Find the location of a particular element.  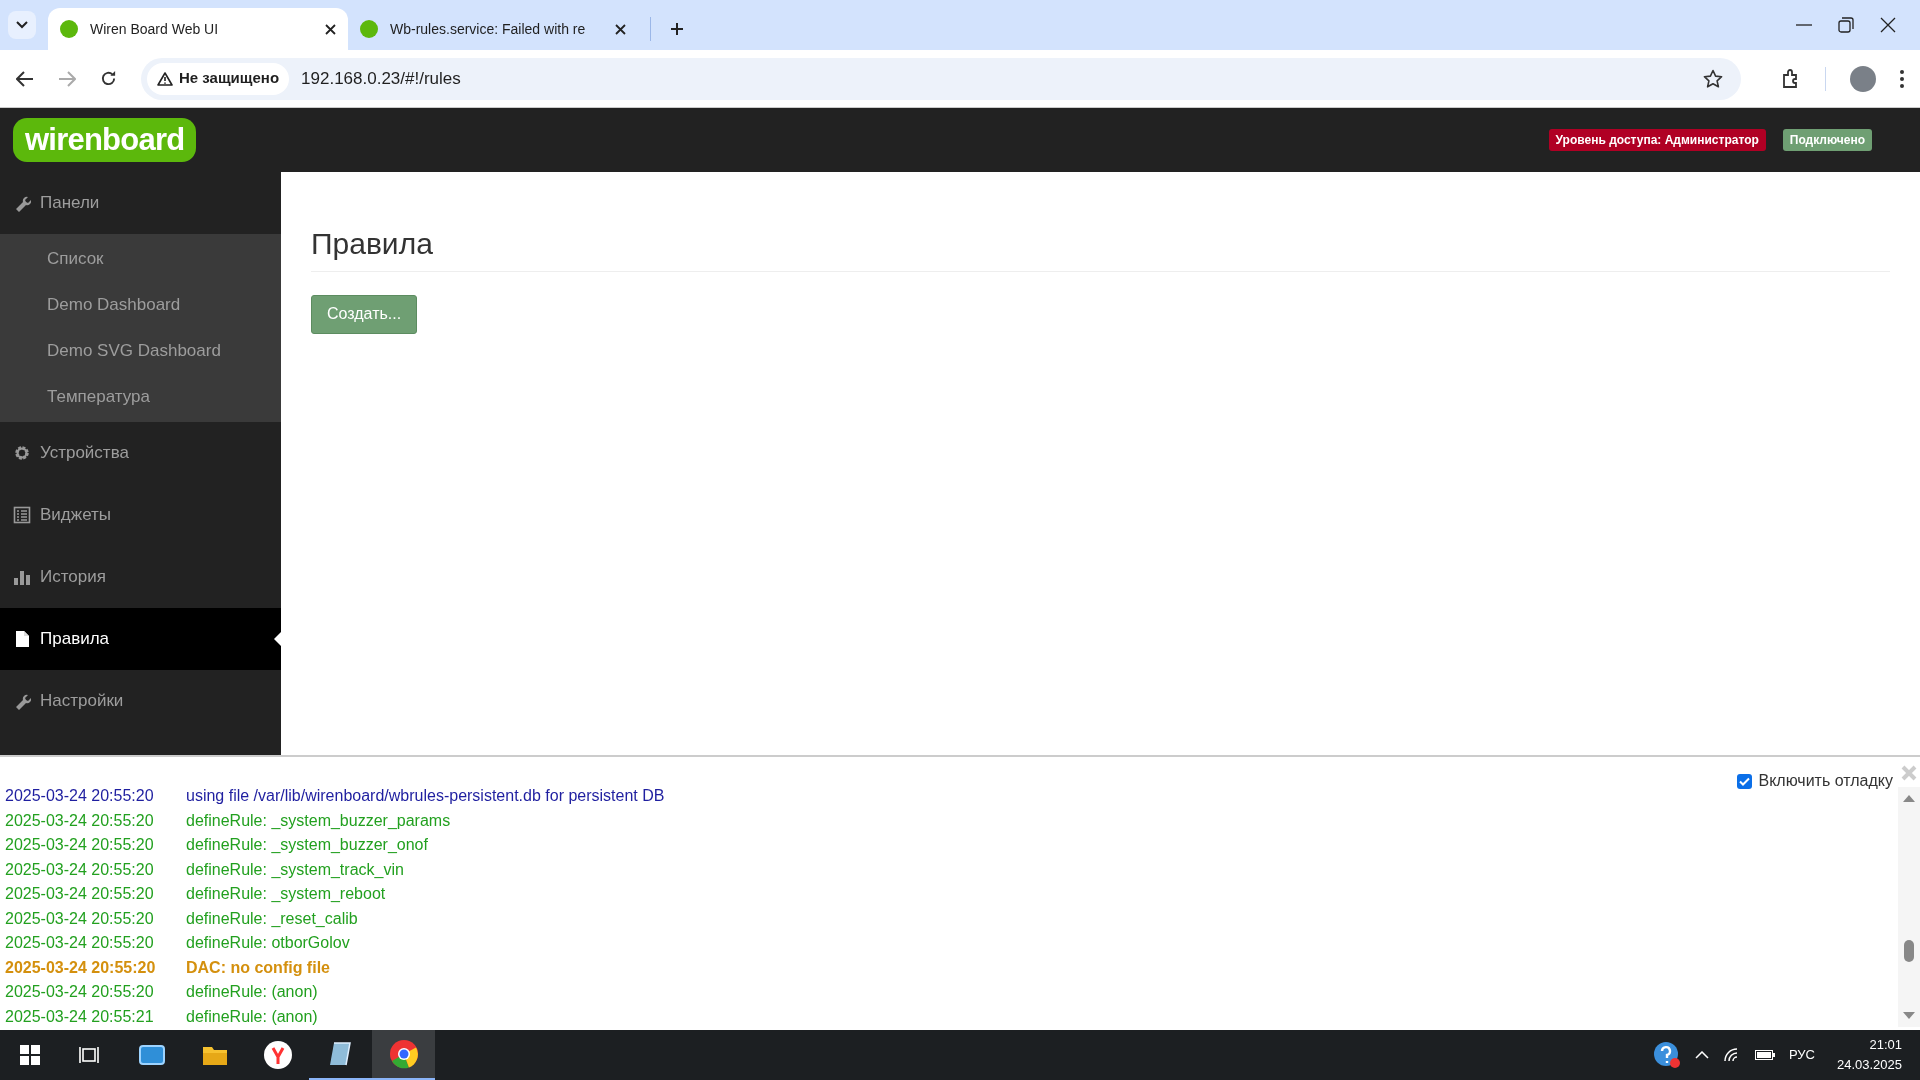

windows-logo-icon is located at coordinates (30, 1055).